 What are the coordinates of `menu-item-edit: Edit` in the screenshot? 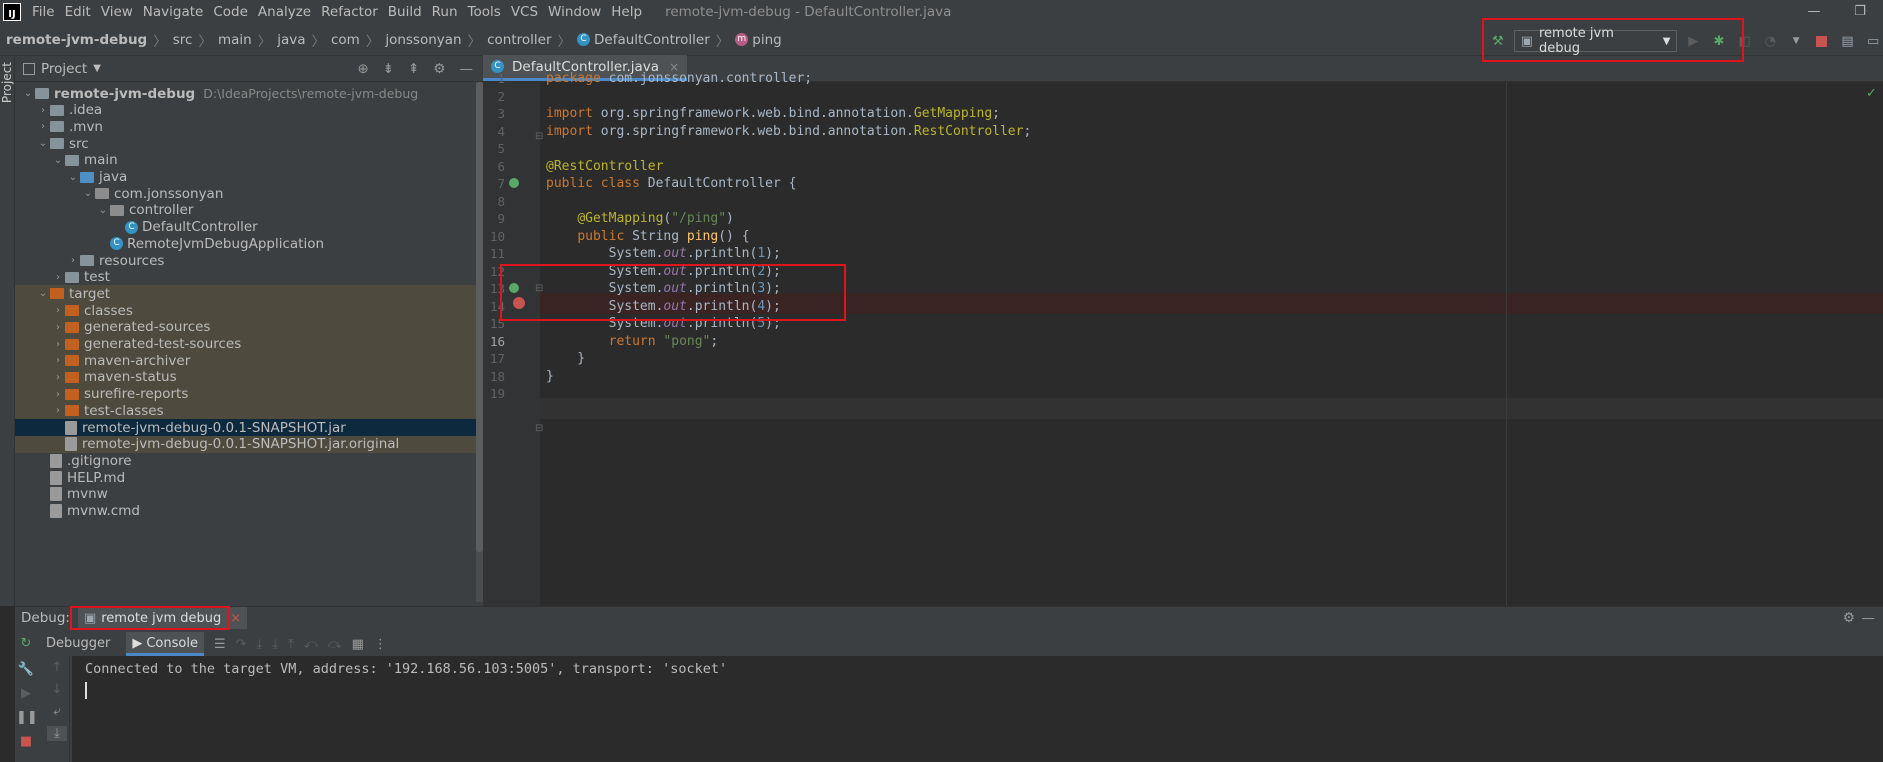 It's located at (78, 12).